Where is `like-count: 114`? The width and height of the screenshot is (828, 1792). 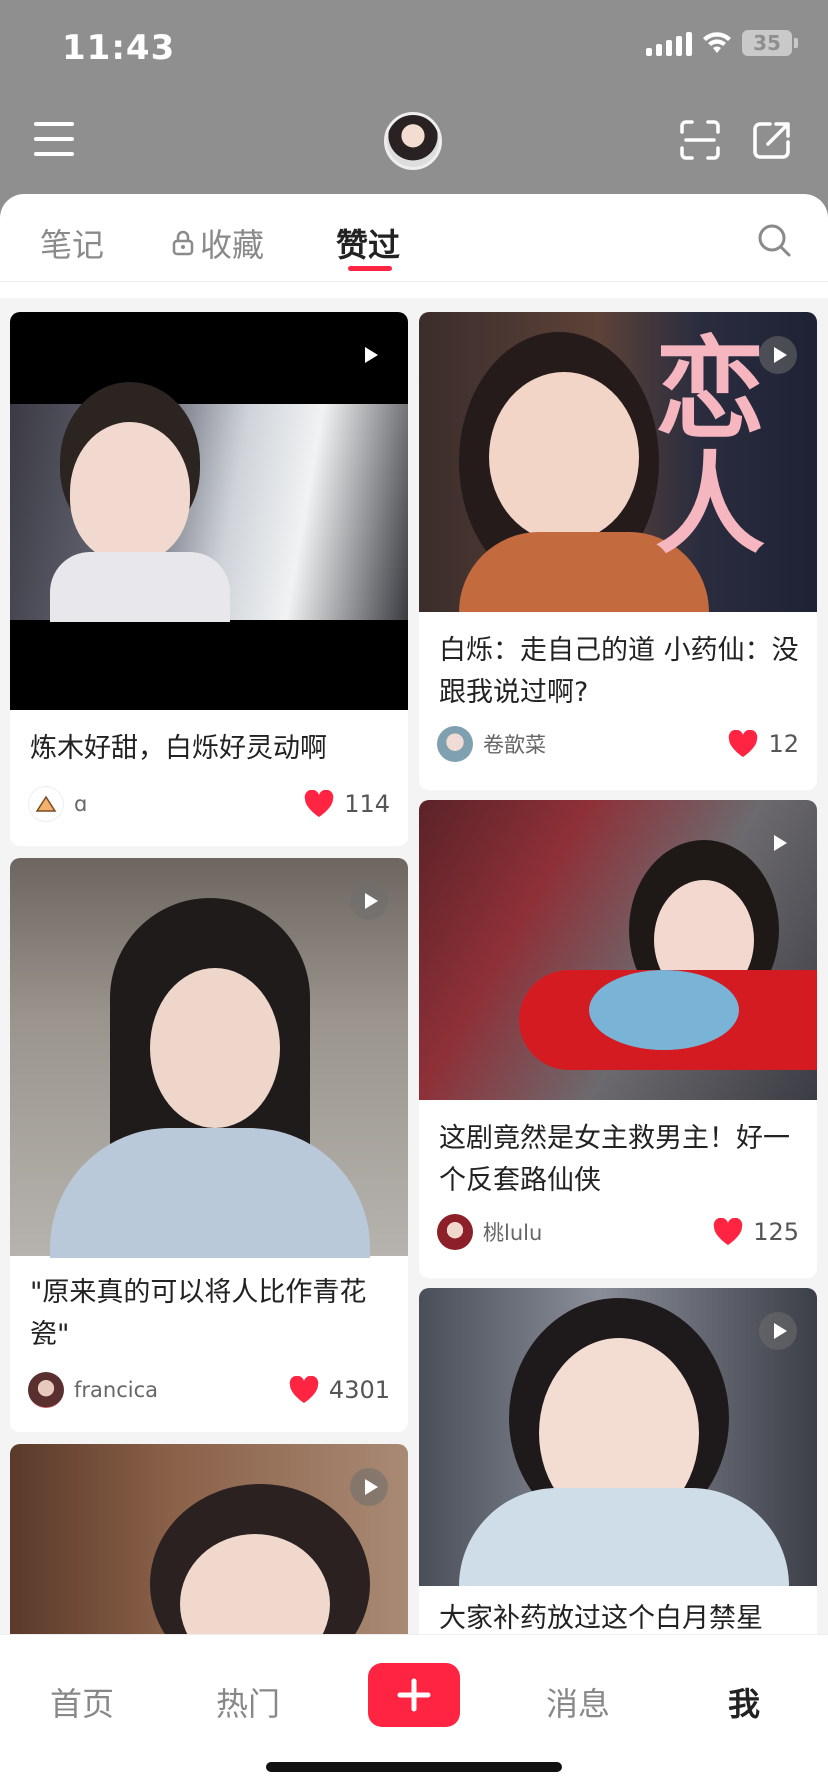
like-count: 114 is located at coordinates (367, 804).